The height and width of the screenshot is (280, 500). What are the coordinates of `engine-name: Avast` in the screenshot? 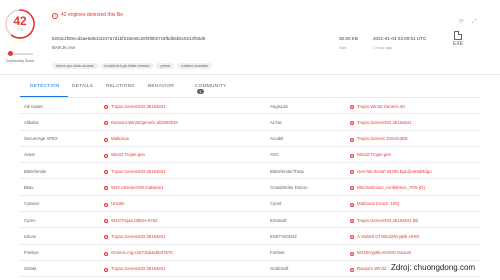 It's located at (29, 155).